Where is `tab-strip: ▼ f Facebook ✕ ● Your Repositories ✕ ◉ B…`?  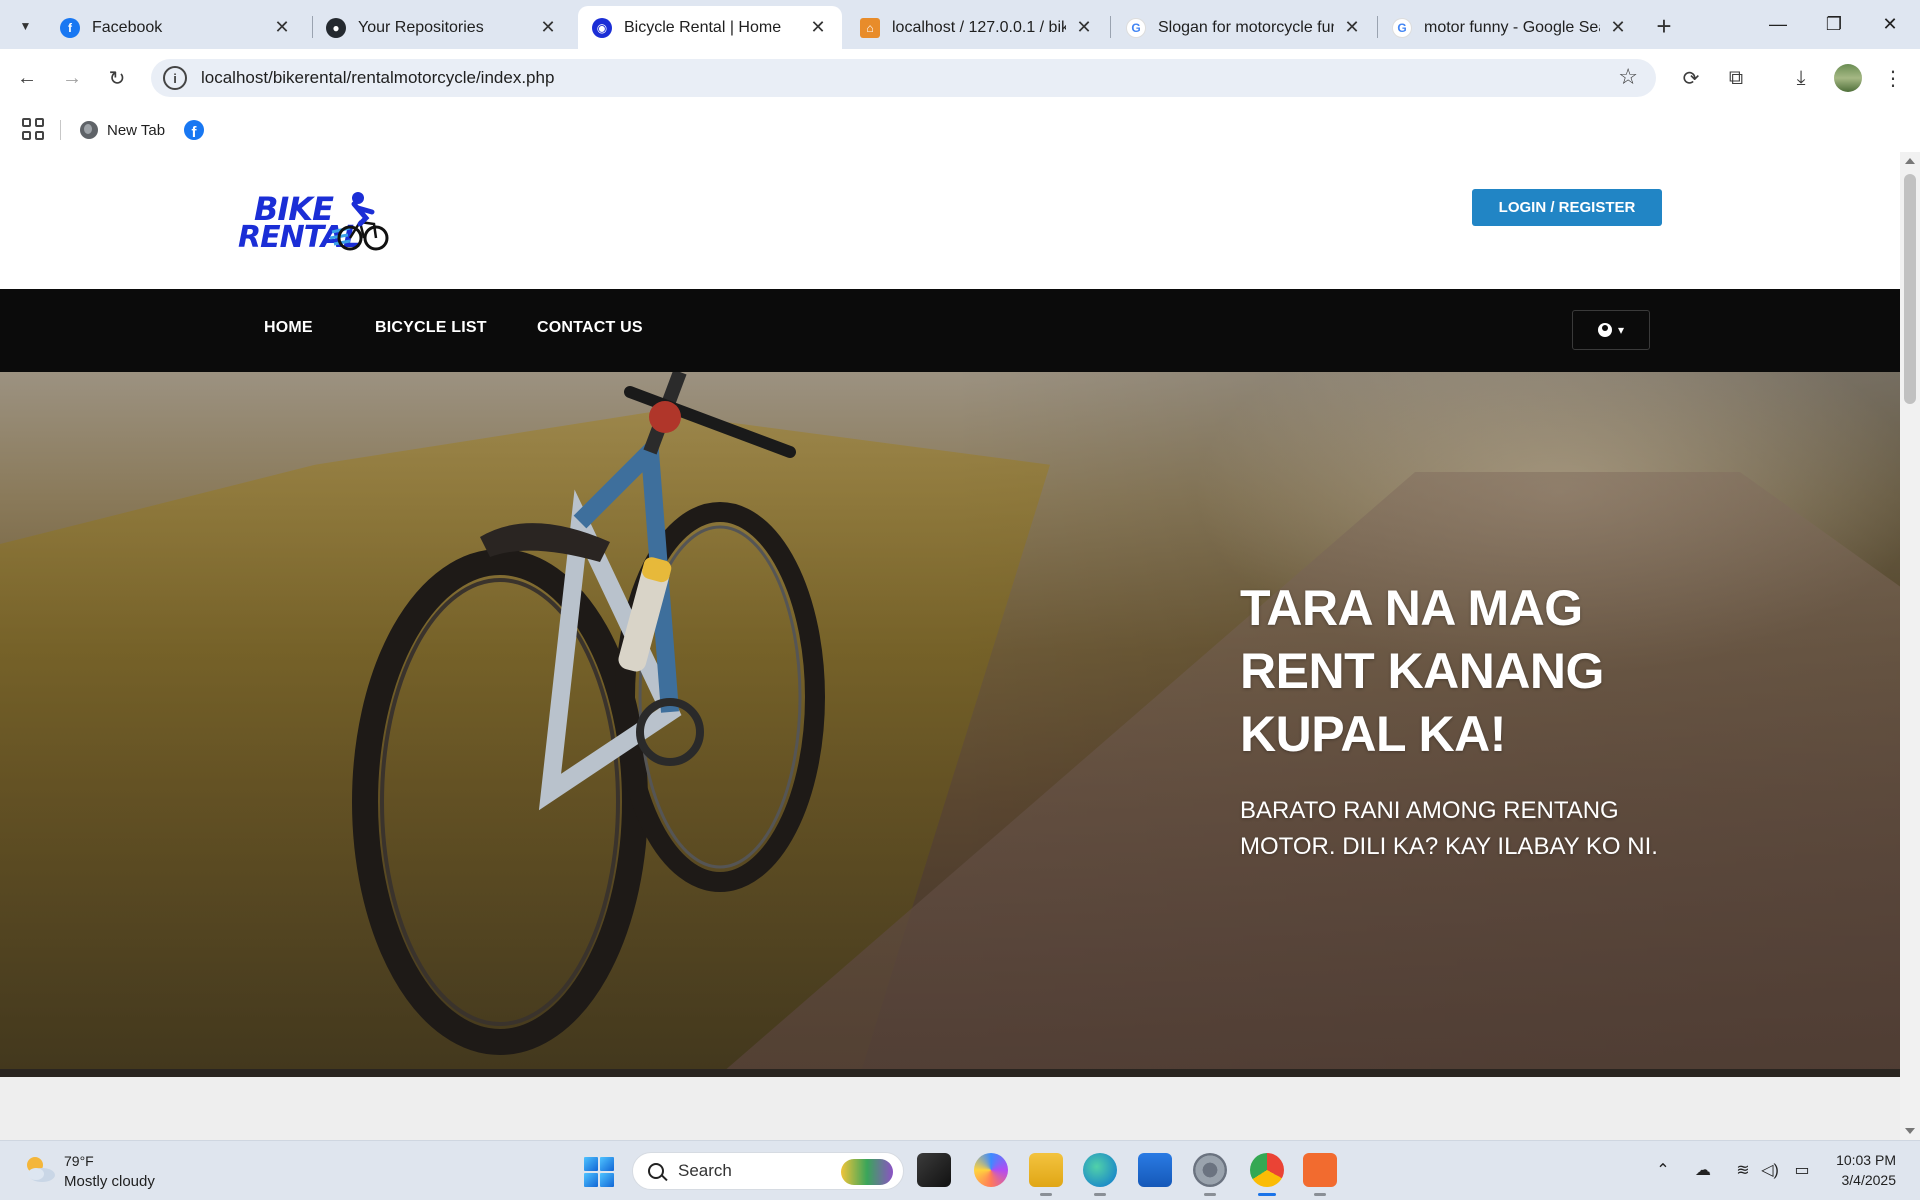
tab-strip: ▼ f Facebook ✕ ● Your Repositories ✕ ◉ B… is located at coordinates (960, 24).